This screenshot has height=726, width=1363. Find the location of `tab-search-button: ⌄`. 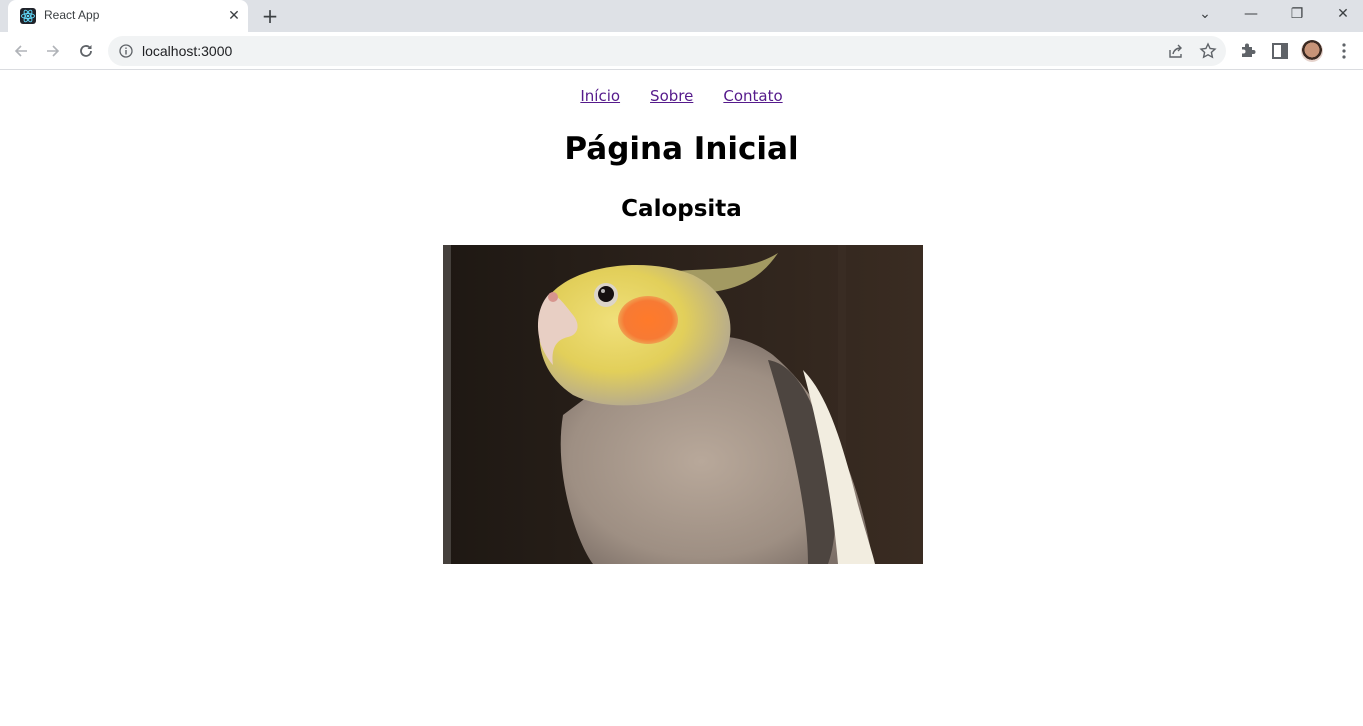

tab-search-button: ⌄ is located at coordinates (1205, 14).